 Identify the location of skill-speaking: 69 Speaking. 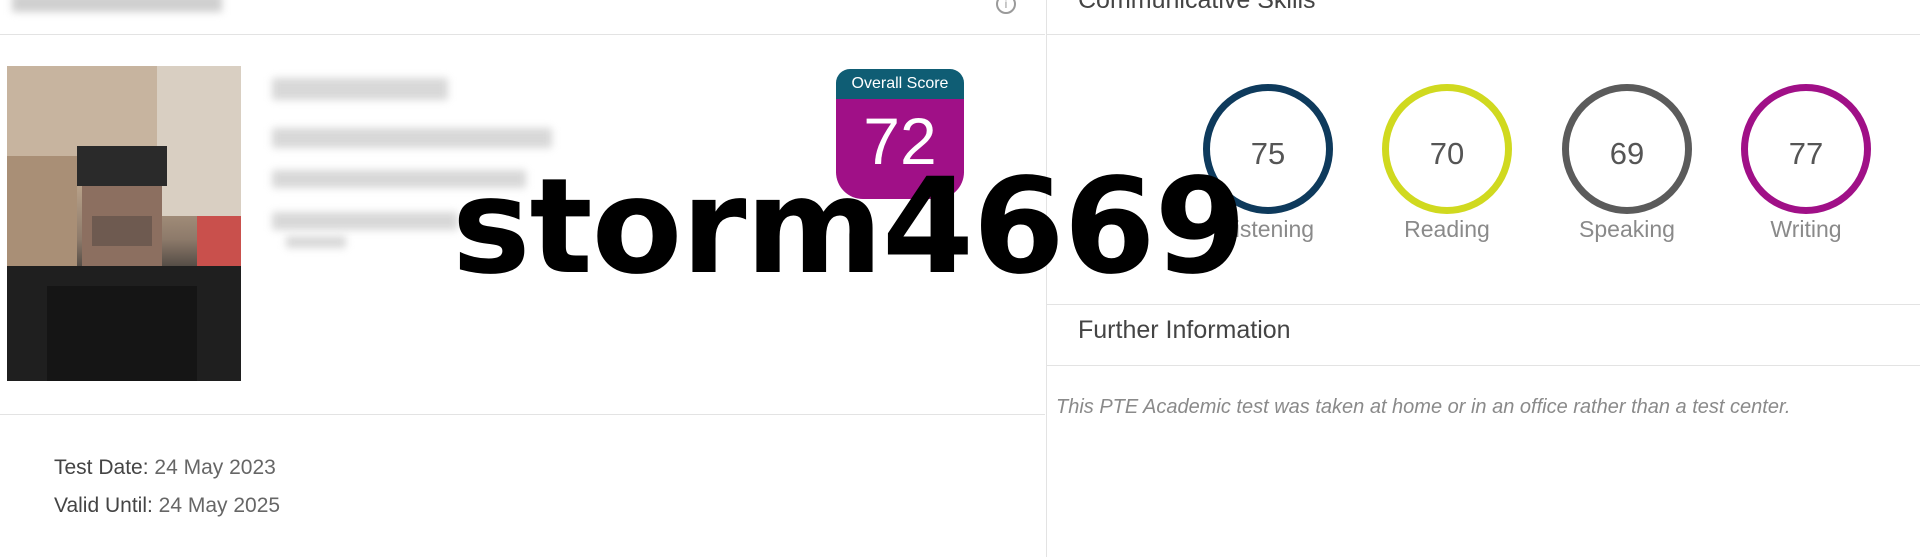
(1627, 169).